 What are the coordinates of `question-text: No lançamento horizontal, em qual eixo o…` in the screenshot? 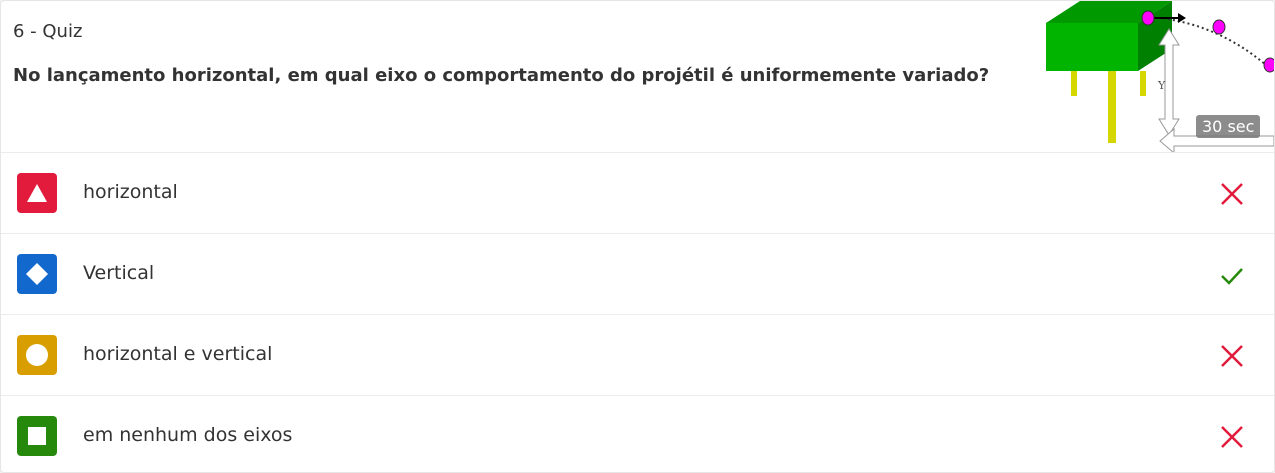 It's located at (501, 75).